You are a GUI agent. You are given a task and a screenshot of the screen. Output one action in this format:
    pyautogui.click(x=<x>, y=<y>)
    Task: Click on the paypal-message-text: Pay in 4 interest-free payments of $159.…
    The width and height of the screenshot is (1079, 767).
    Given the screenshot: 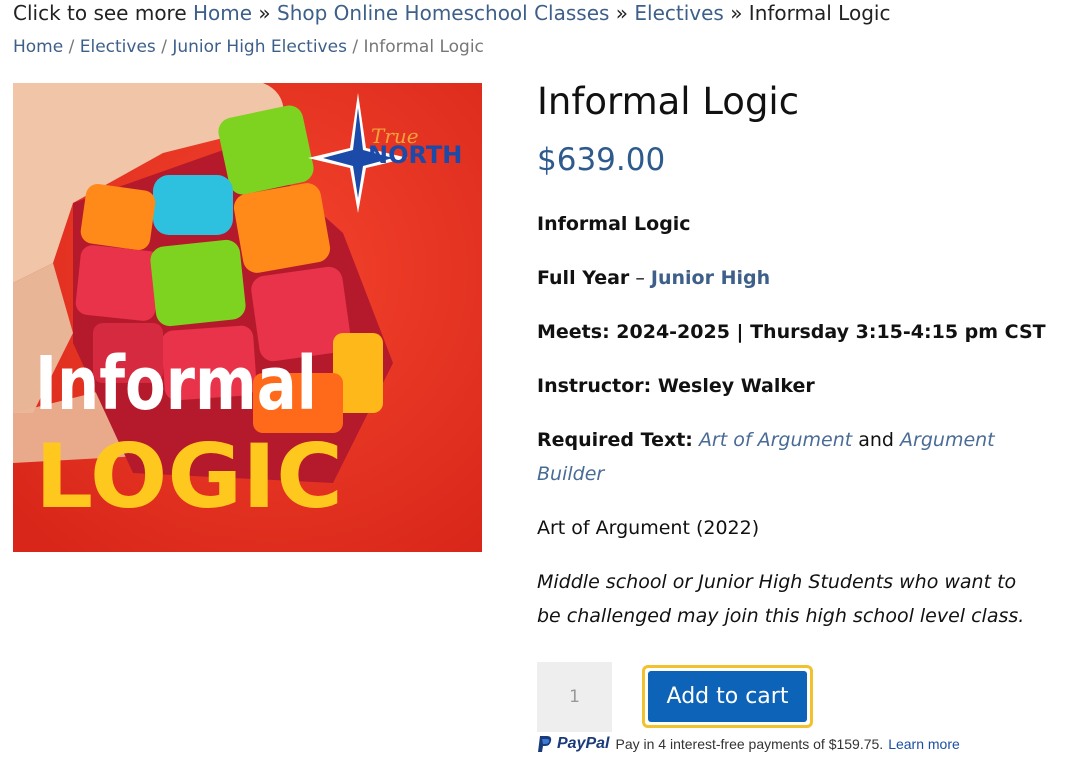 What is the action you would take?
    pyautogui.click(x=749, y=744)
    